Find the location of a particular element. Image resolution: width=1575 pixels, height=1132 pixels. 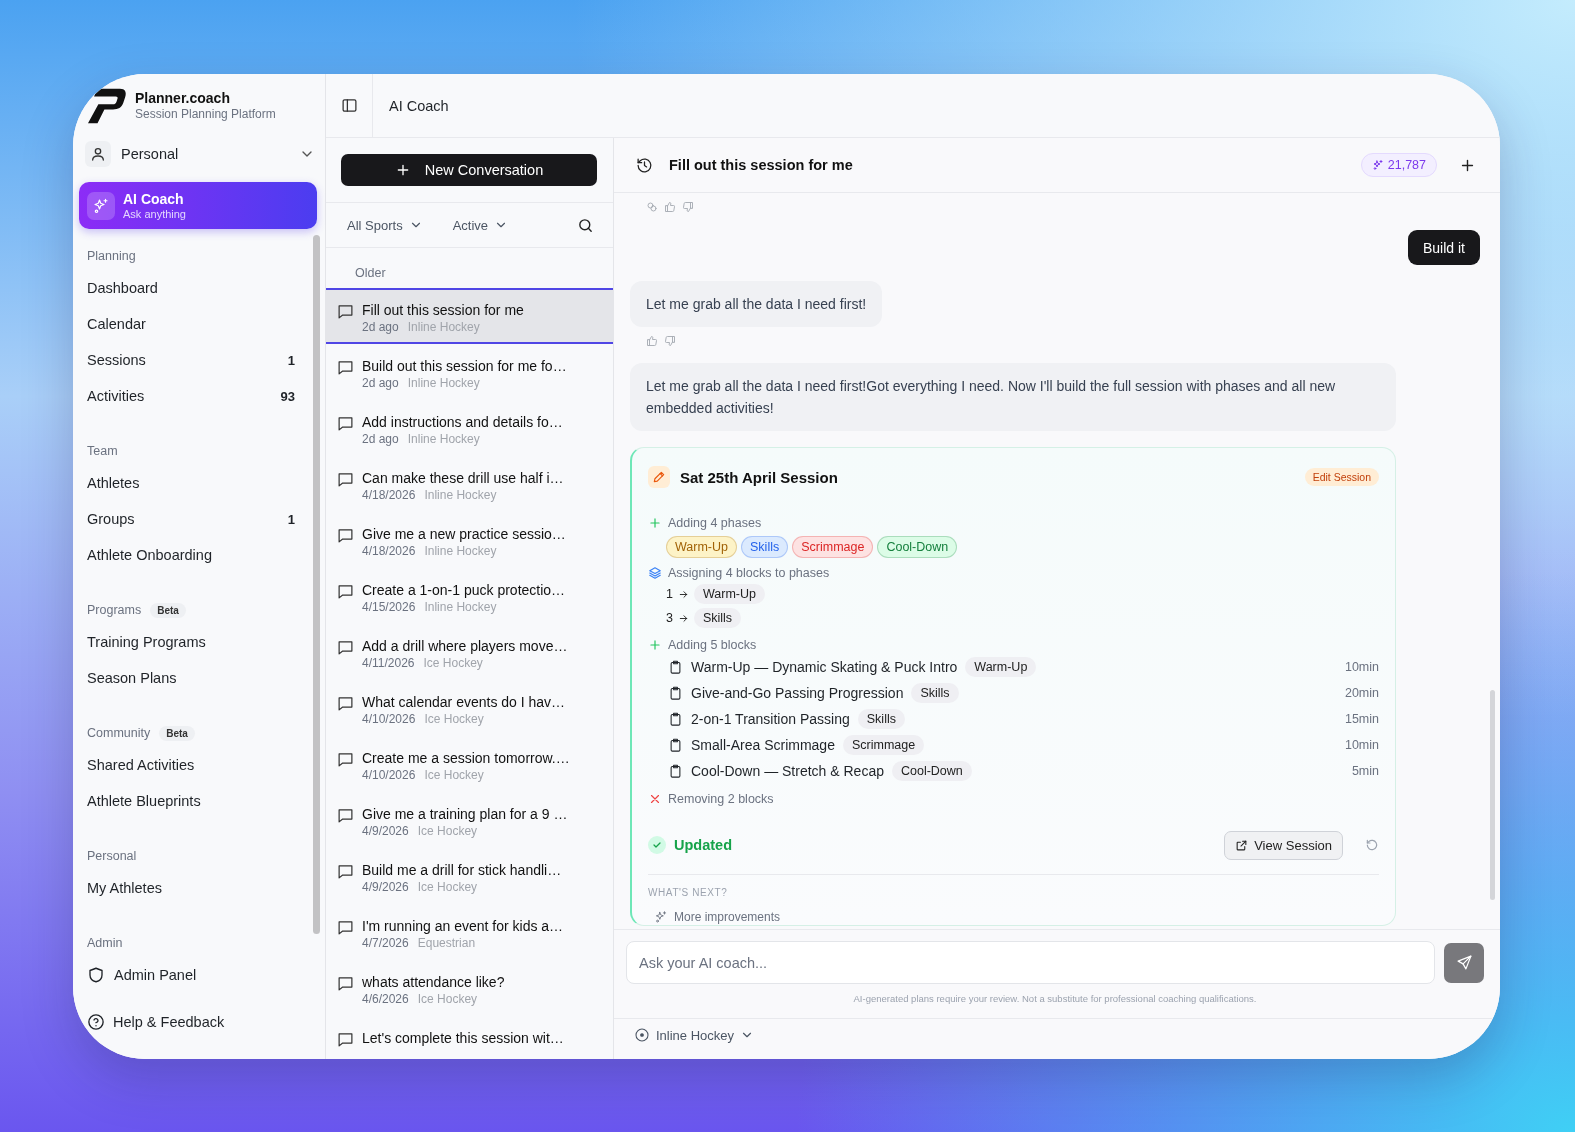

nav-item: Dashboard is located at coordinates (200, 288).